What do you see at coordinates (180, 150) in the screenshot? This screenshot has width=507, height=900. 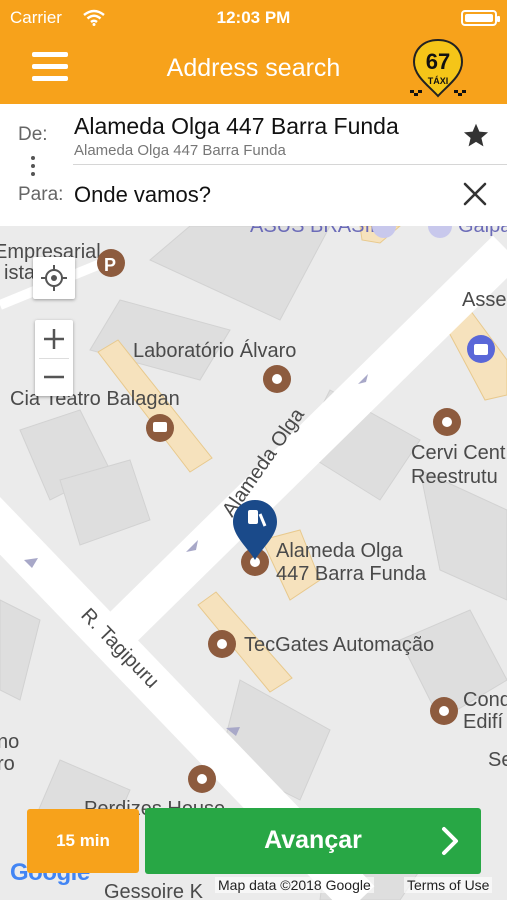 I see `from-address-detail: Alameda Olga 447 Barra Funda` at bounding box center [180, 150].